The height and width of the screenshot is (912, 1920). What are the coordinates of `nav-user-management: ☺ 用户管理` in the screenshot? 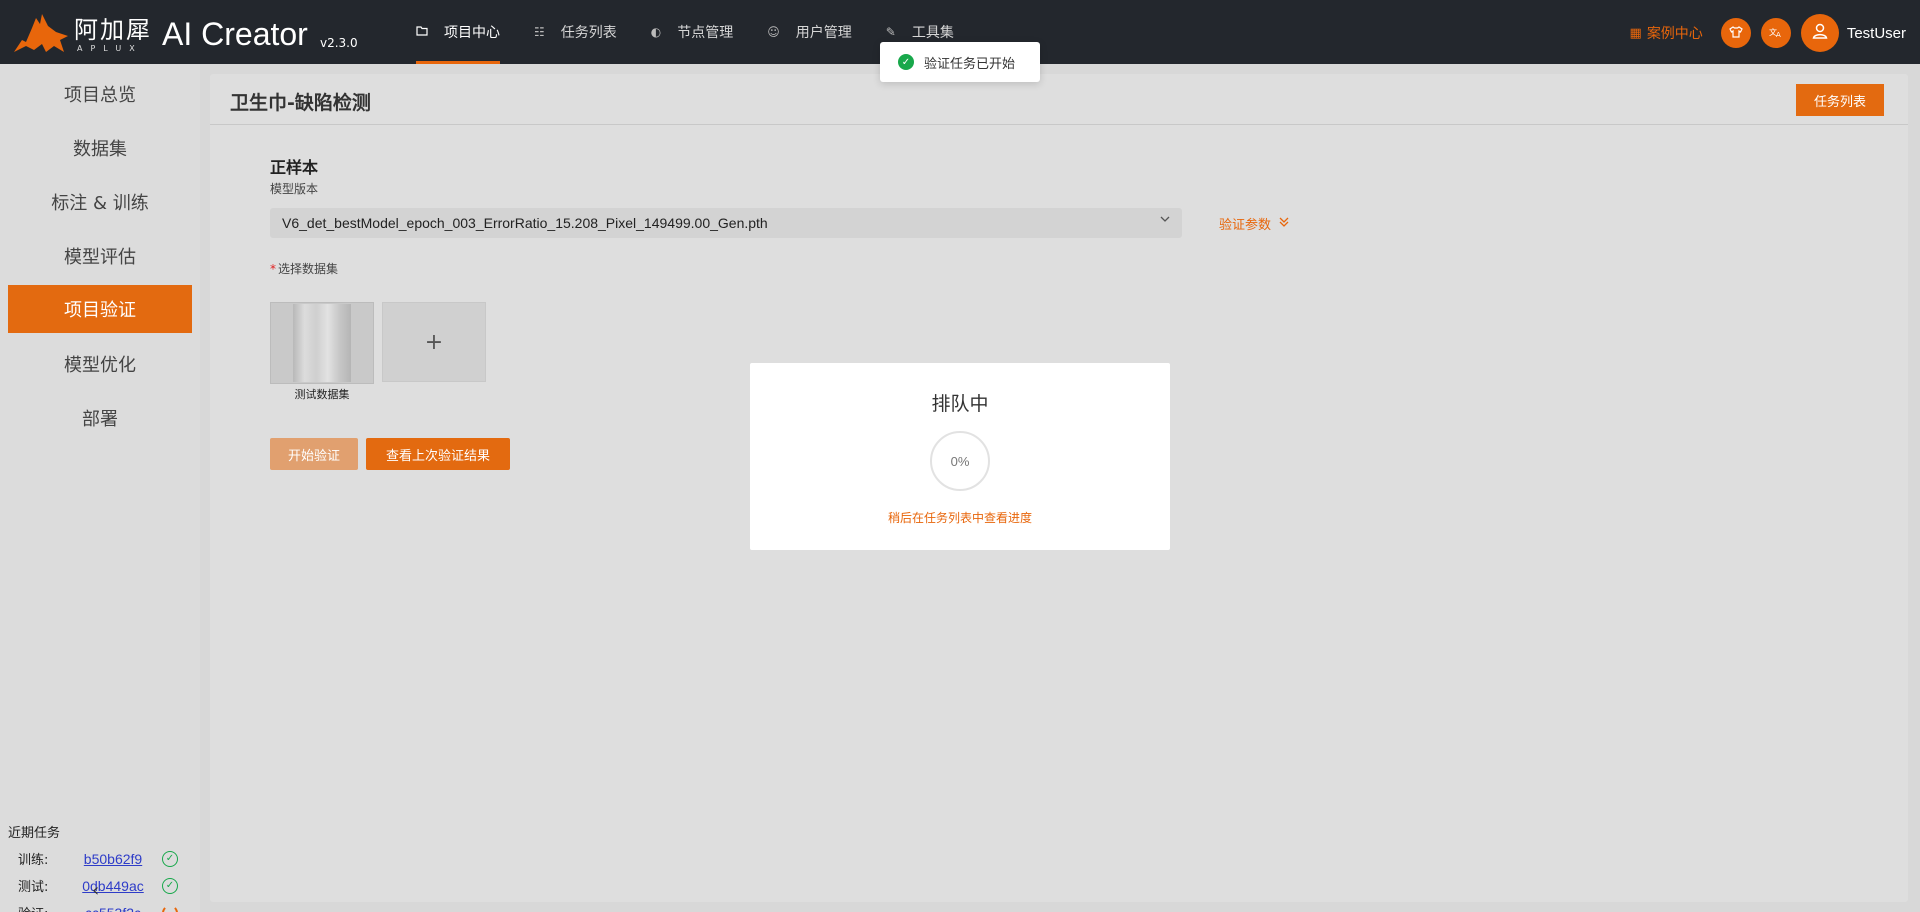 It's located at (809, 32).